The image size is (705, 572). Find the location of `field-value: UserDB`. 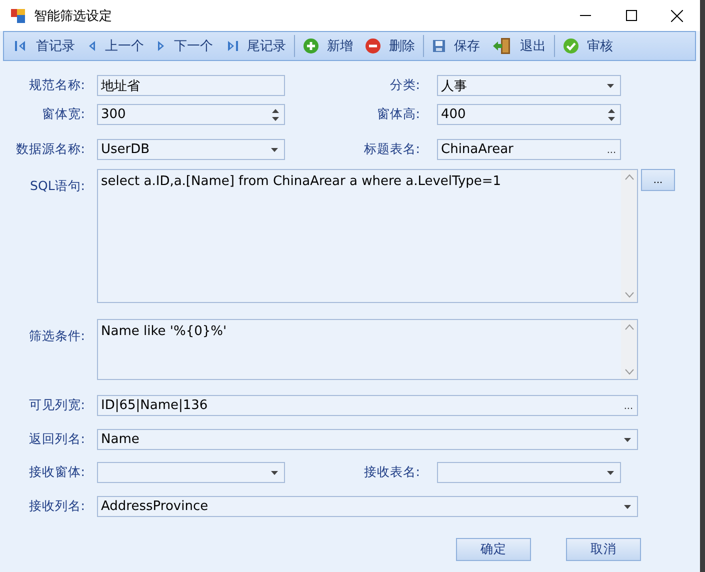

field-value: UserDB is located at coordinates (126, 149).